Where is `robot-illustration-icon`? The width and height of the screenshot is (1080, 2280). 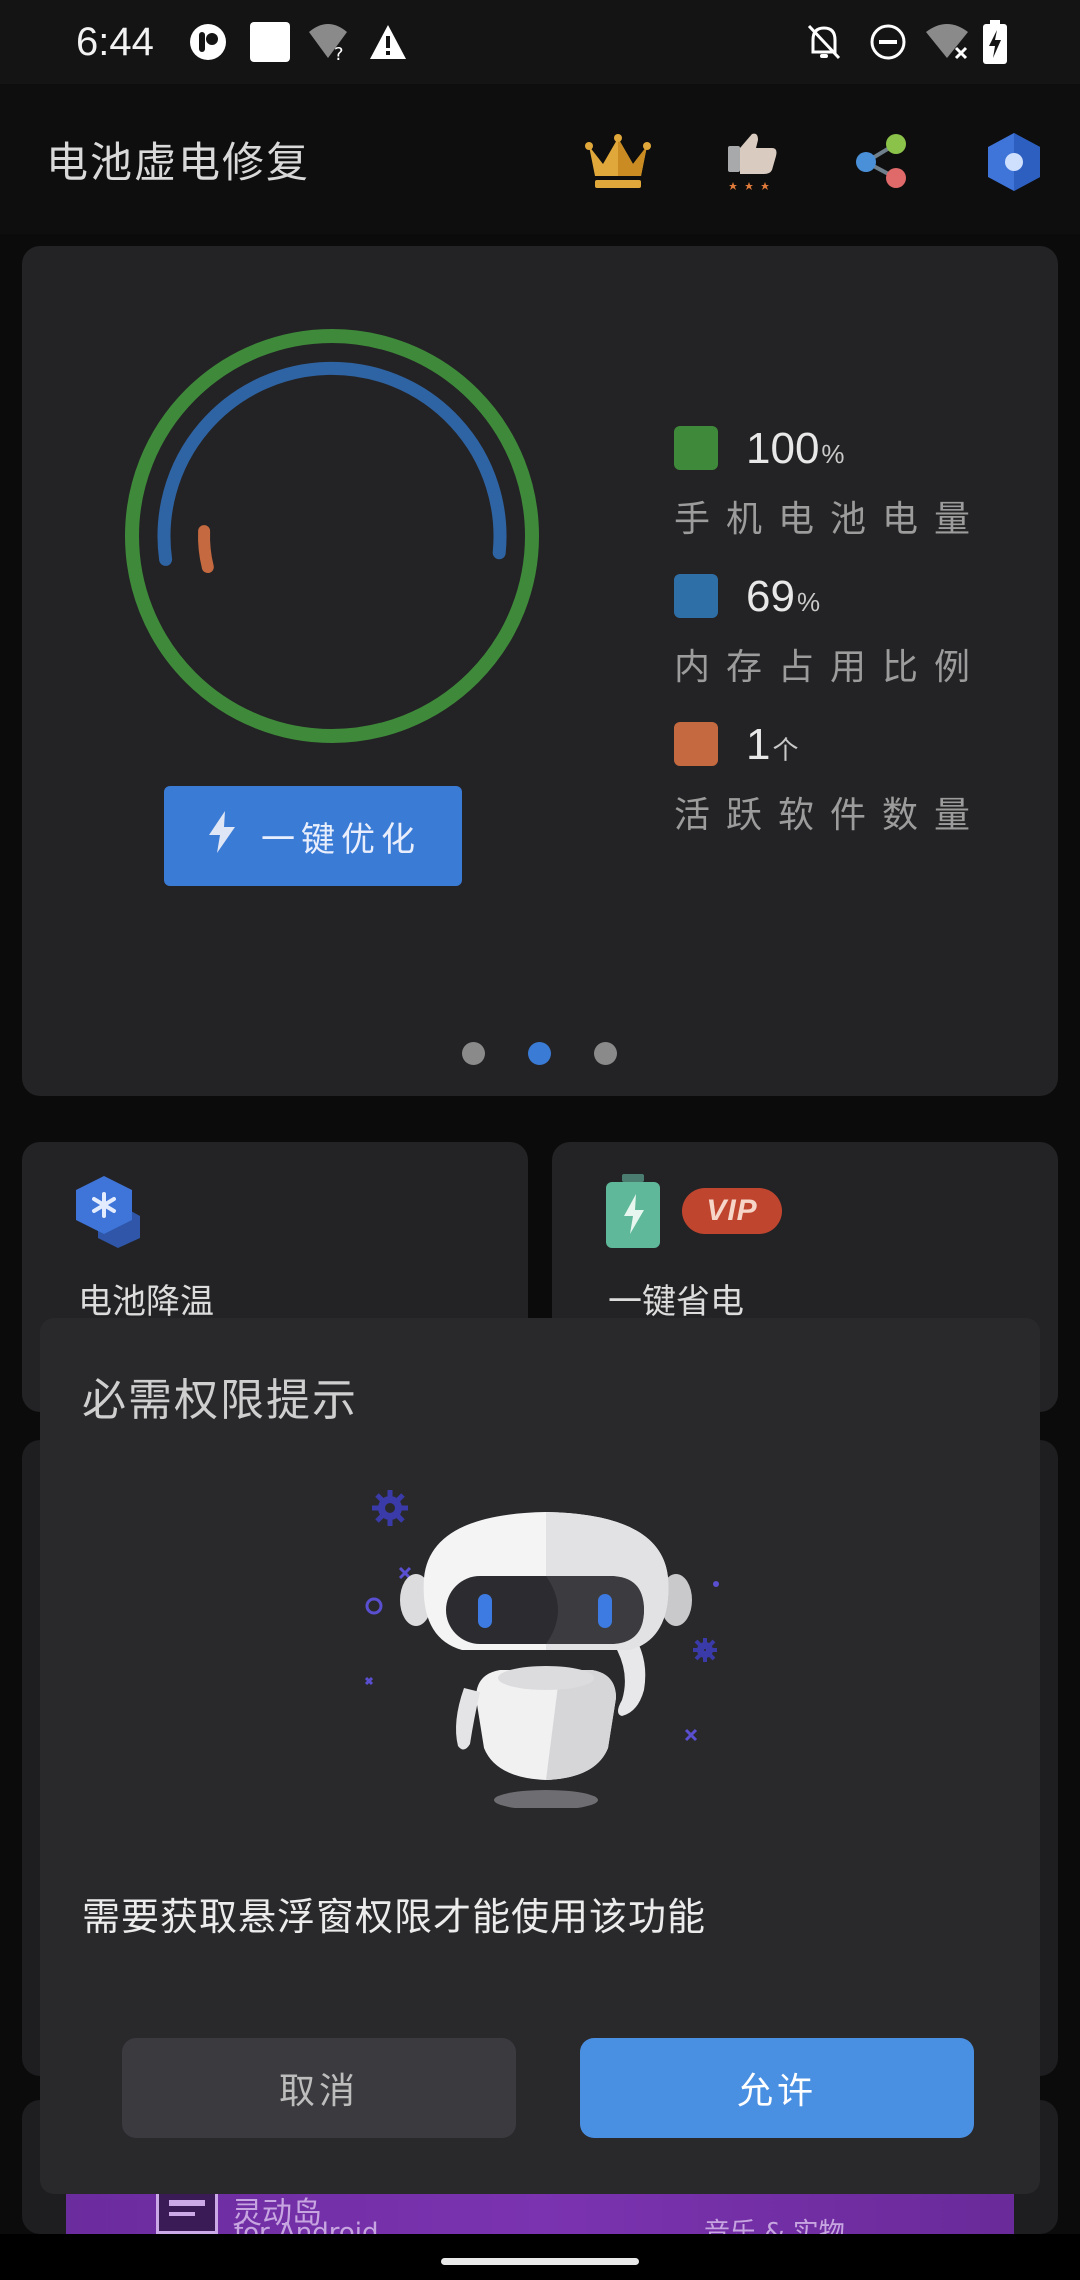 robot-illustration-icon is located at coordinates (541, 1649).